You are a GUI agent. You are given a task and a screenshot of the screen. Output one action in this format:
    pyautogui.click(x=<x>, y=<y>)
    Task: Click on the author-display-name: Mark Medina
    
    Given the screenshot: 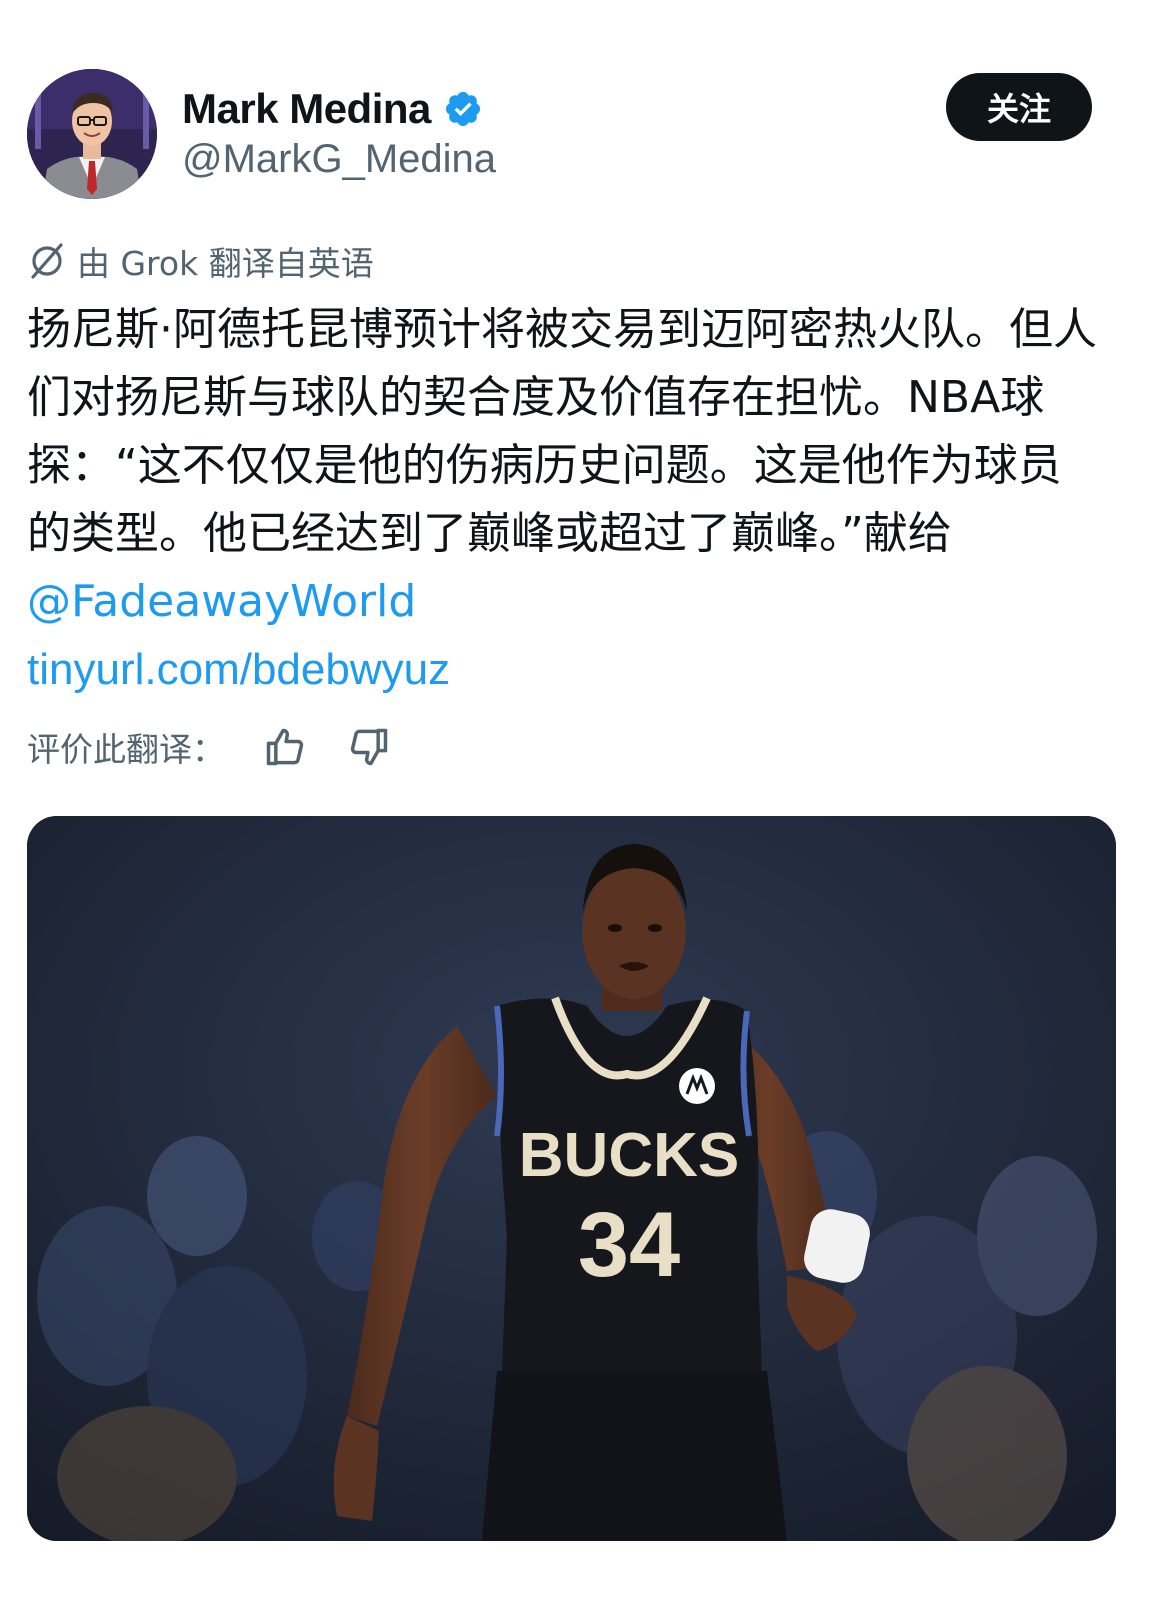 What is the action you would take?
    pyautogui.click(x=306, y=109)
    